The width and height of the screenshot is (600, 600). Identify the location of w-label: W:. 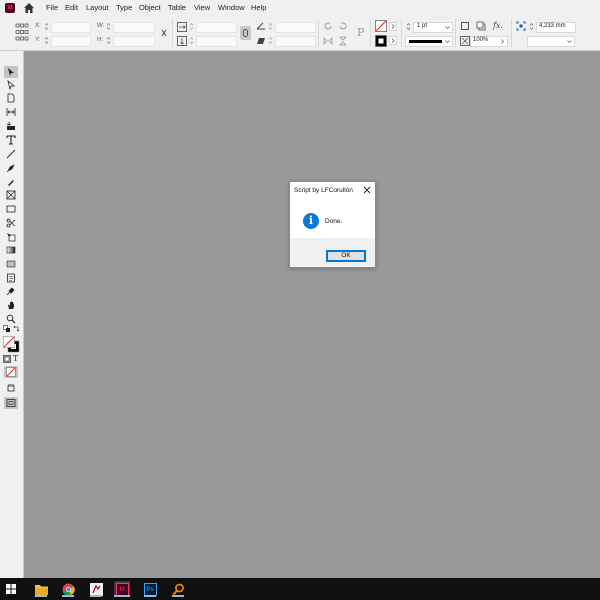
(101, 26).